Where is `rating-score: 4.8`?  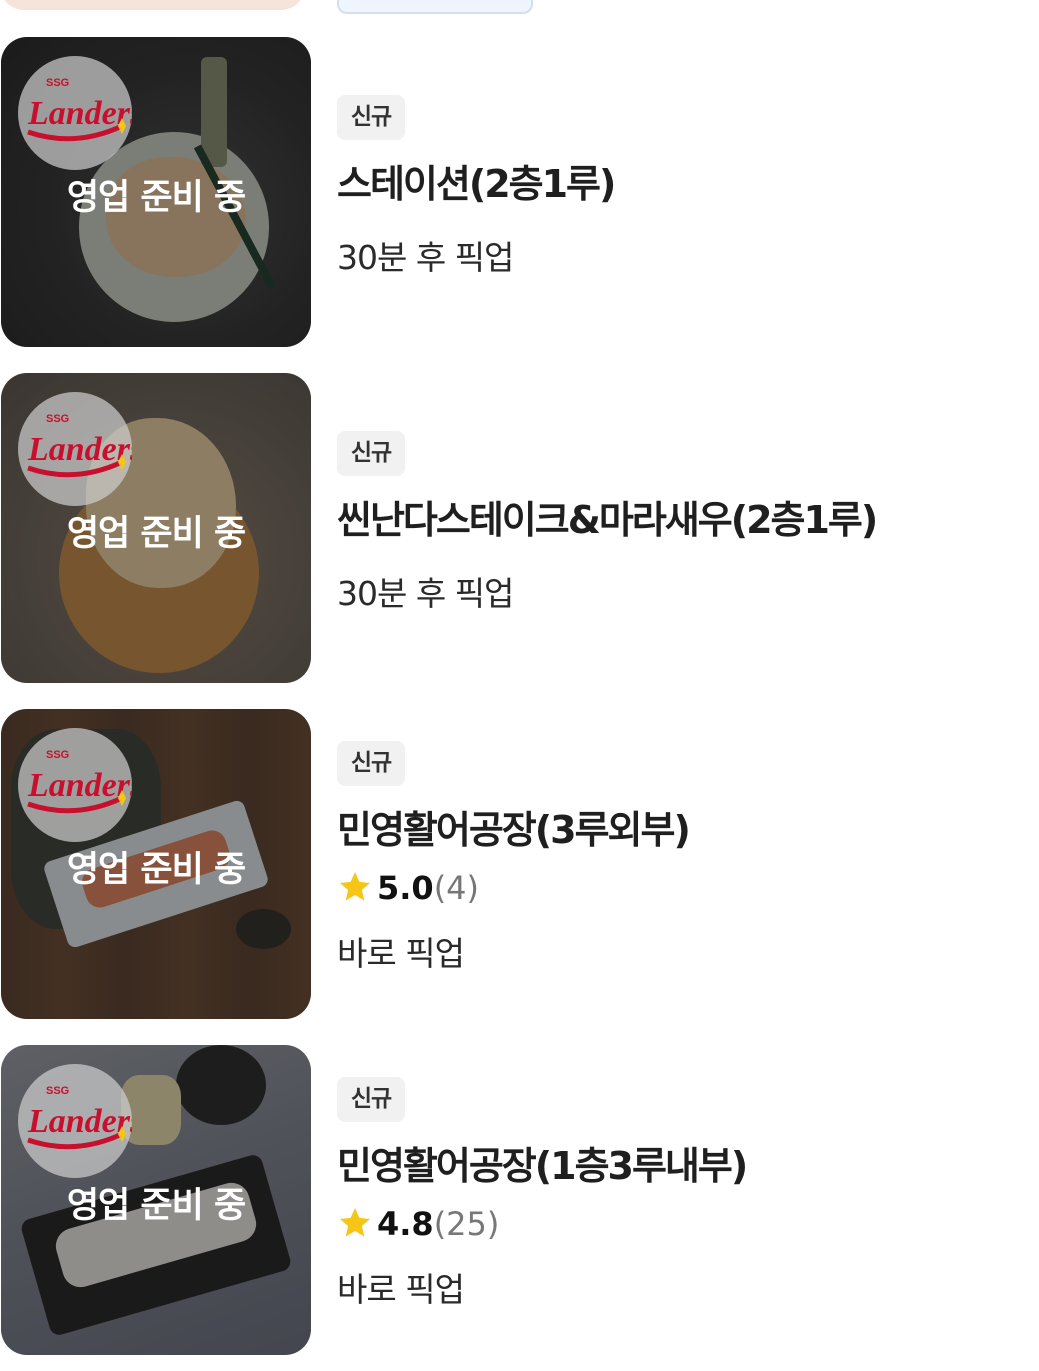
rating-score: 4.8 is located at coordinates (405, 1224).